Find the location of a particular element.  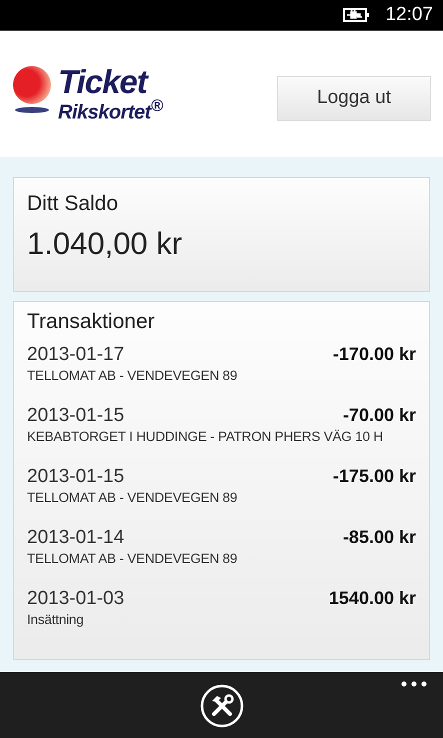

transaction-amount: -170.00 kr is located at coordinates (374, 354).